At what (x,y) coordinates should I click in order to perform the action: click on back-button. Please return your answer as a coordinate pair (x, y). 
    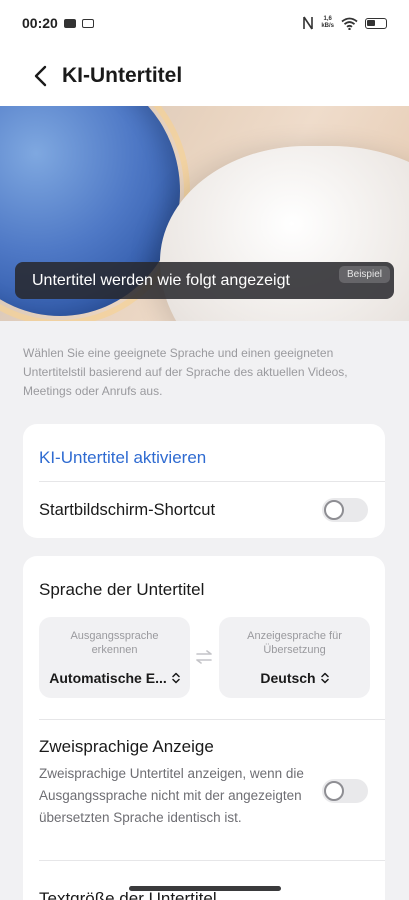
    Looking at the image, I should click on (40, 76).